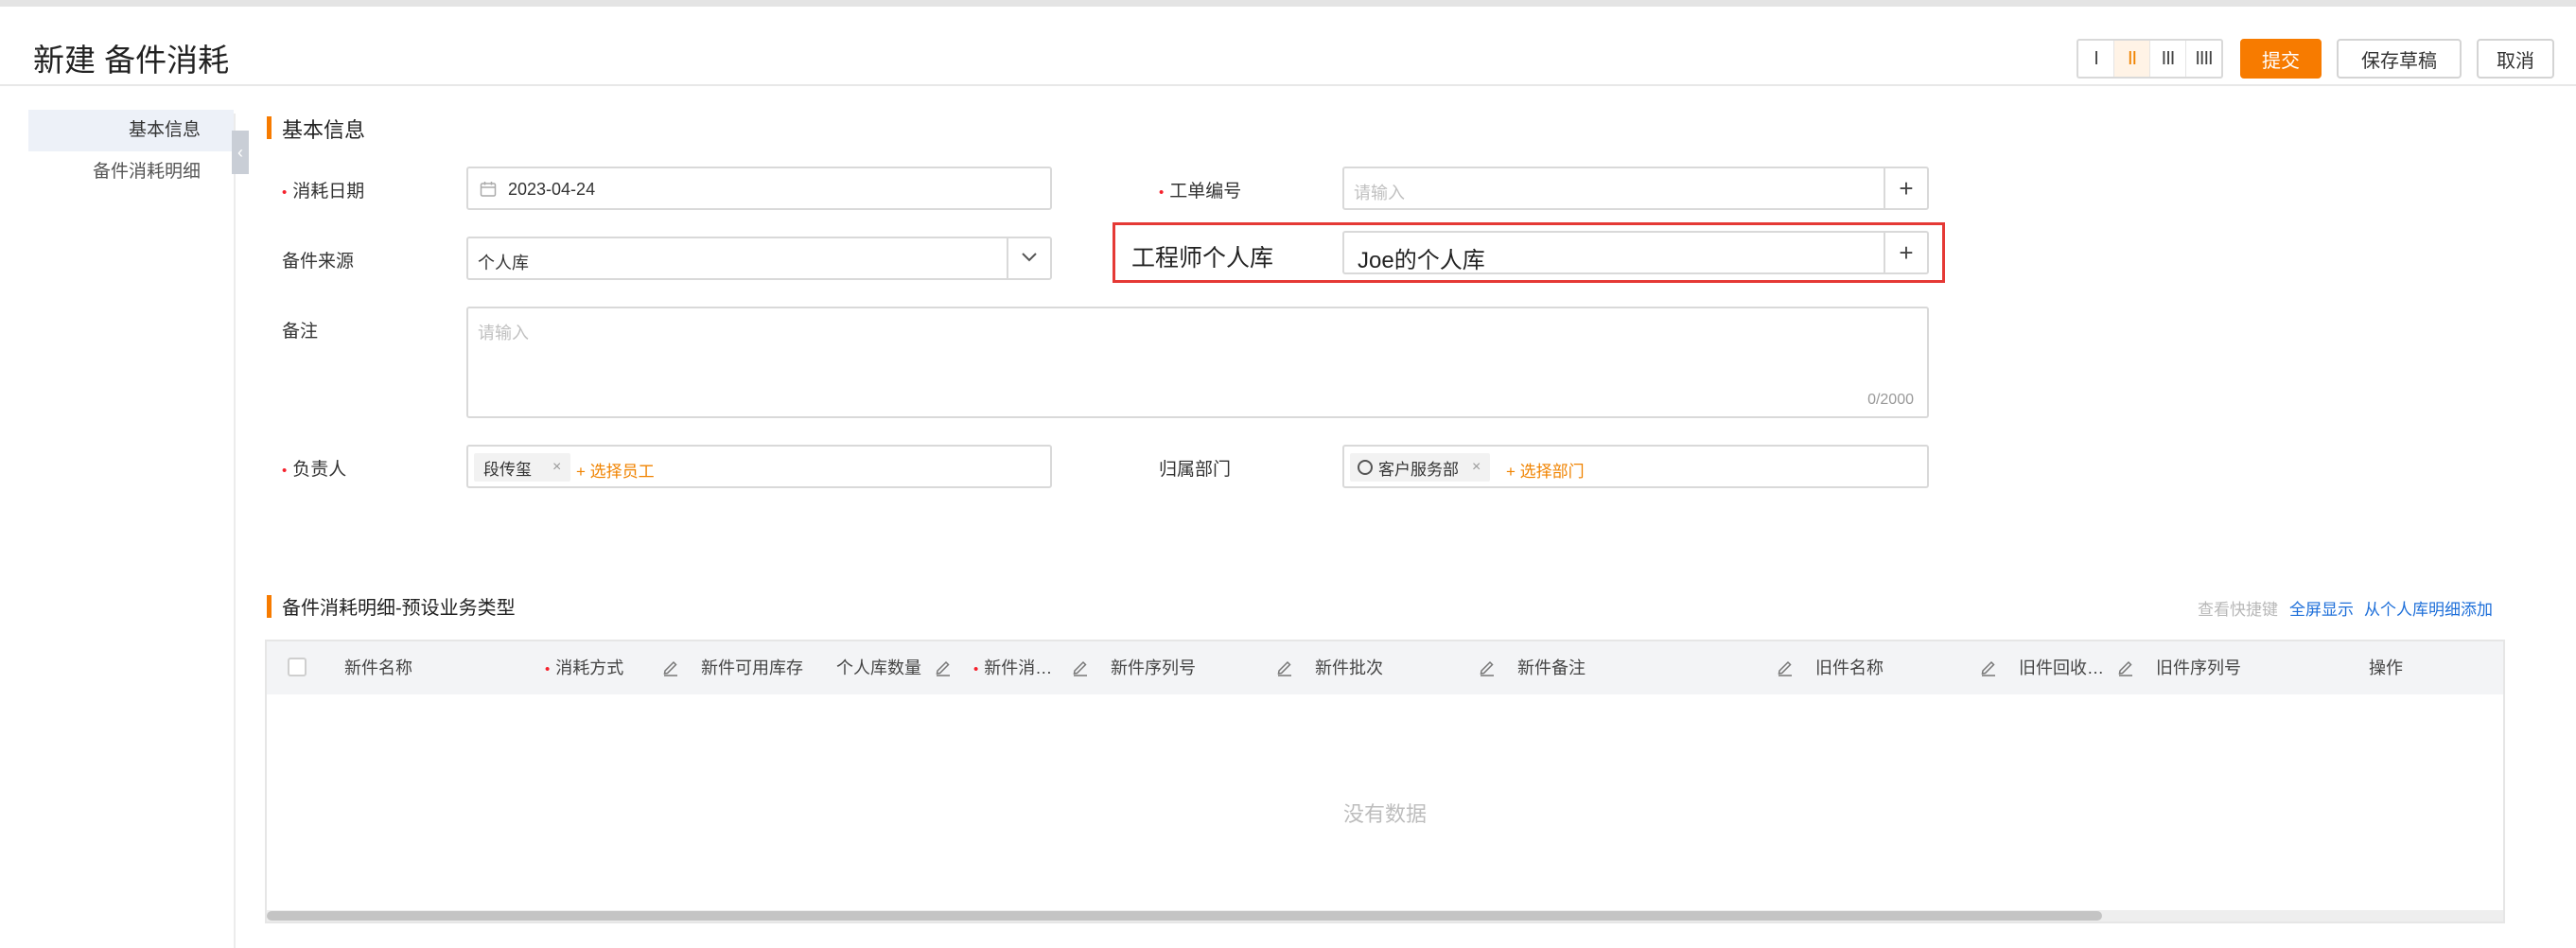 Image resolution: width=2576 pixels, height=948 pixels. I want to click on scrollbar-thumb, so click(1184, 916).